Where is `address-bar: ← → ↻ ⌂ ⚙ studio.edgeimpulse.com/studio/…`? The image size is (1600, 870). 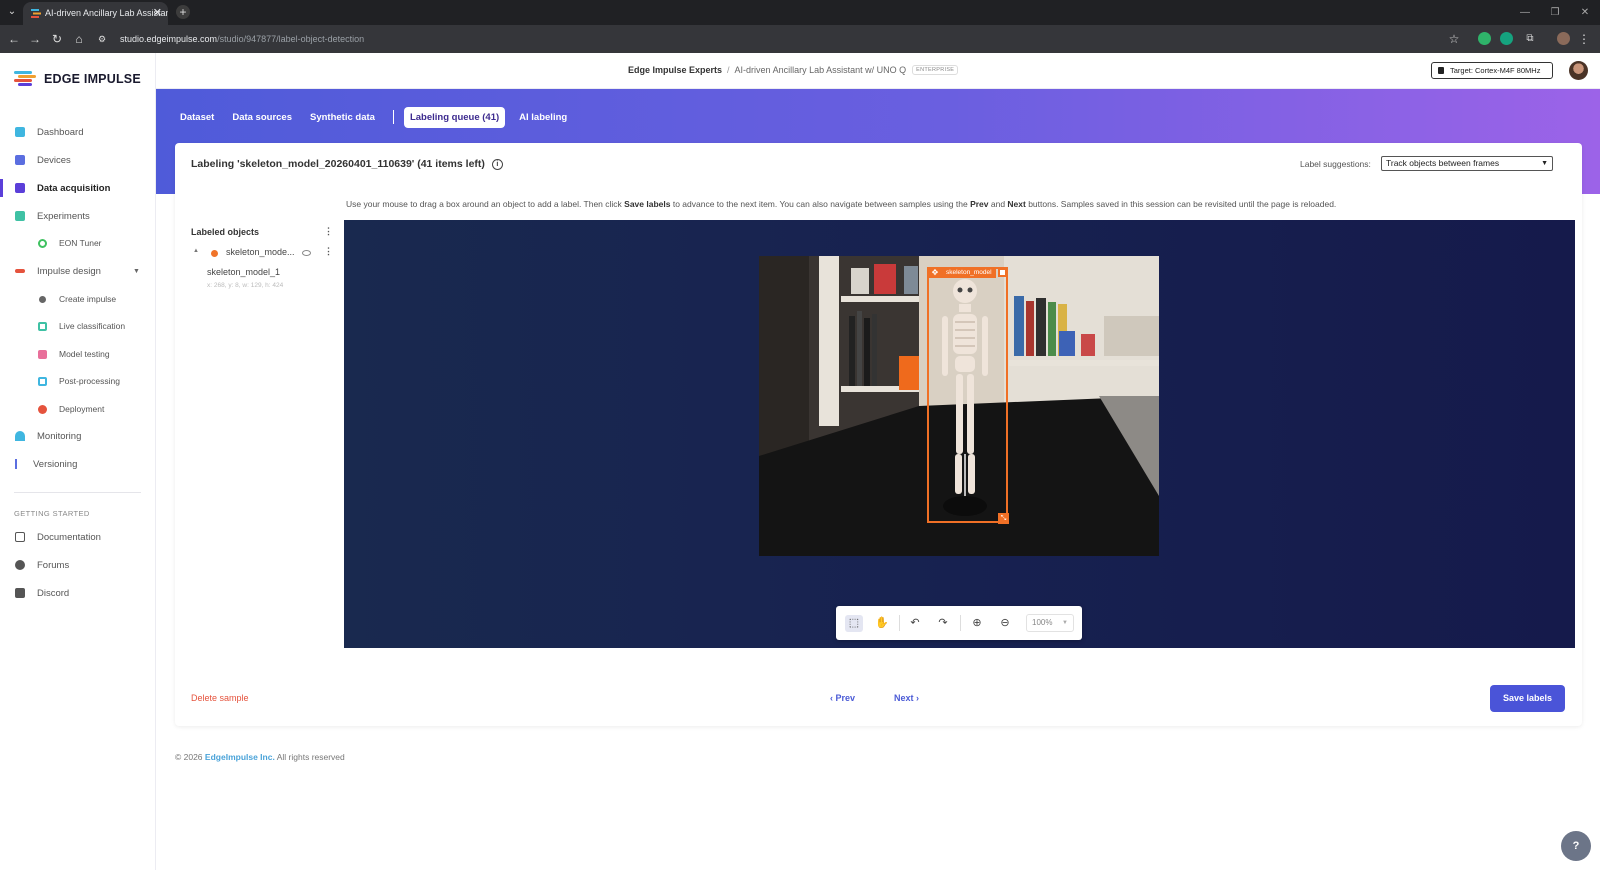
address-bar: ← → ↻ ⌂ ⚙ studio.edgeimpulse.com/studio/… is located at coordinates (800, 39).